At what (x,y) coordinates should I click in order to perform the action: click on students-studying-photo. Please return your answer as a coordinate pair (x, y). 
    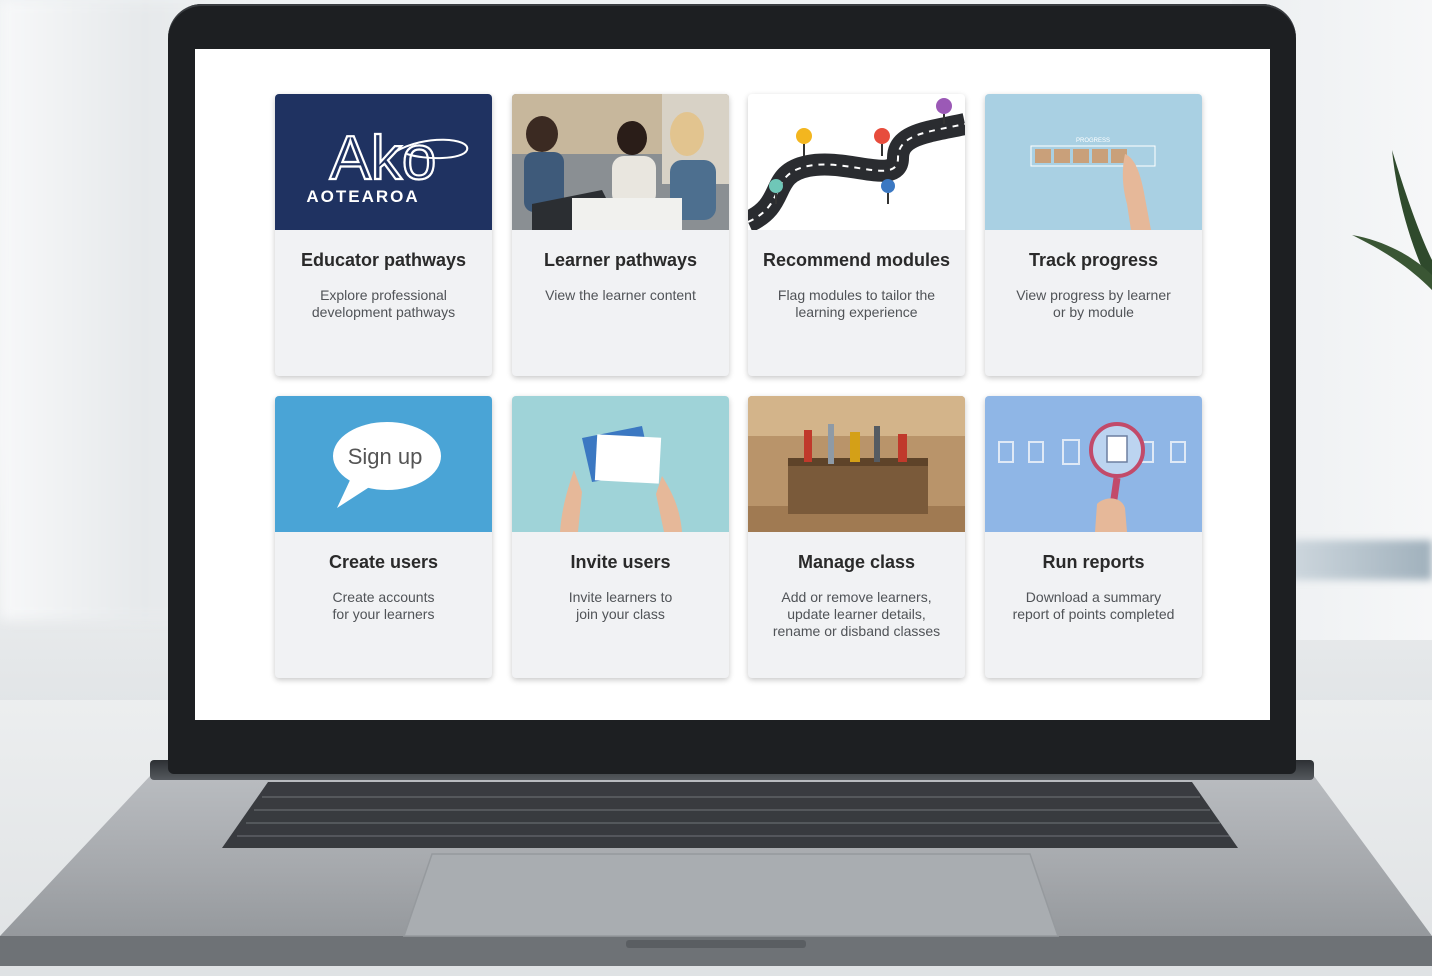
    Looking at the image, I should click on (620, 162).